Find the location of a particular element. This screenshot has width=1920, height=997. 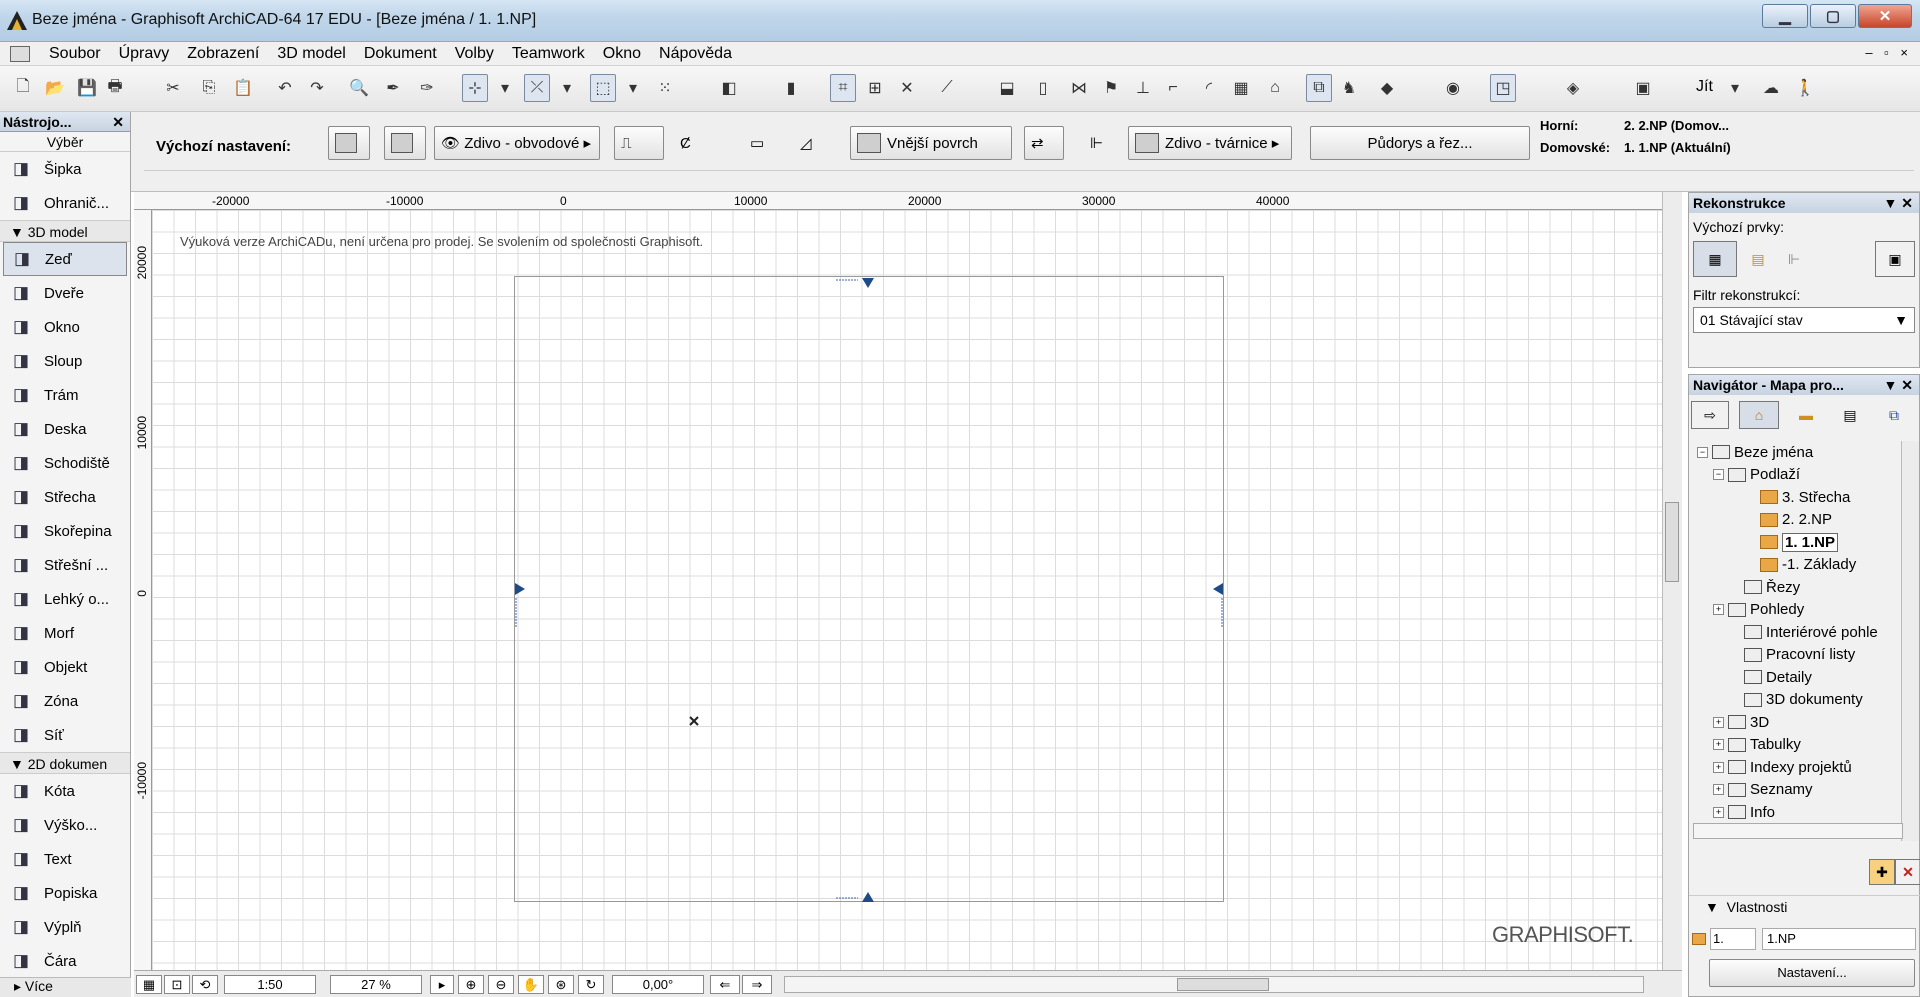

tool-beam: ◨ Trám is located at coordinates (65, 395).